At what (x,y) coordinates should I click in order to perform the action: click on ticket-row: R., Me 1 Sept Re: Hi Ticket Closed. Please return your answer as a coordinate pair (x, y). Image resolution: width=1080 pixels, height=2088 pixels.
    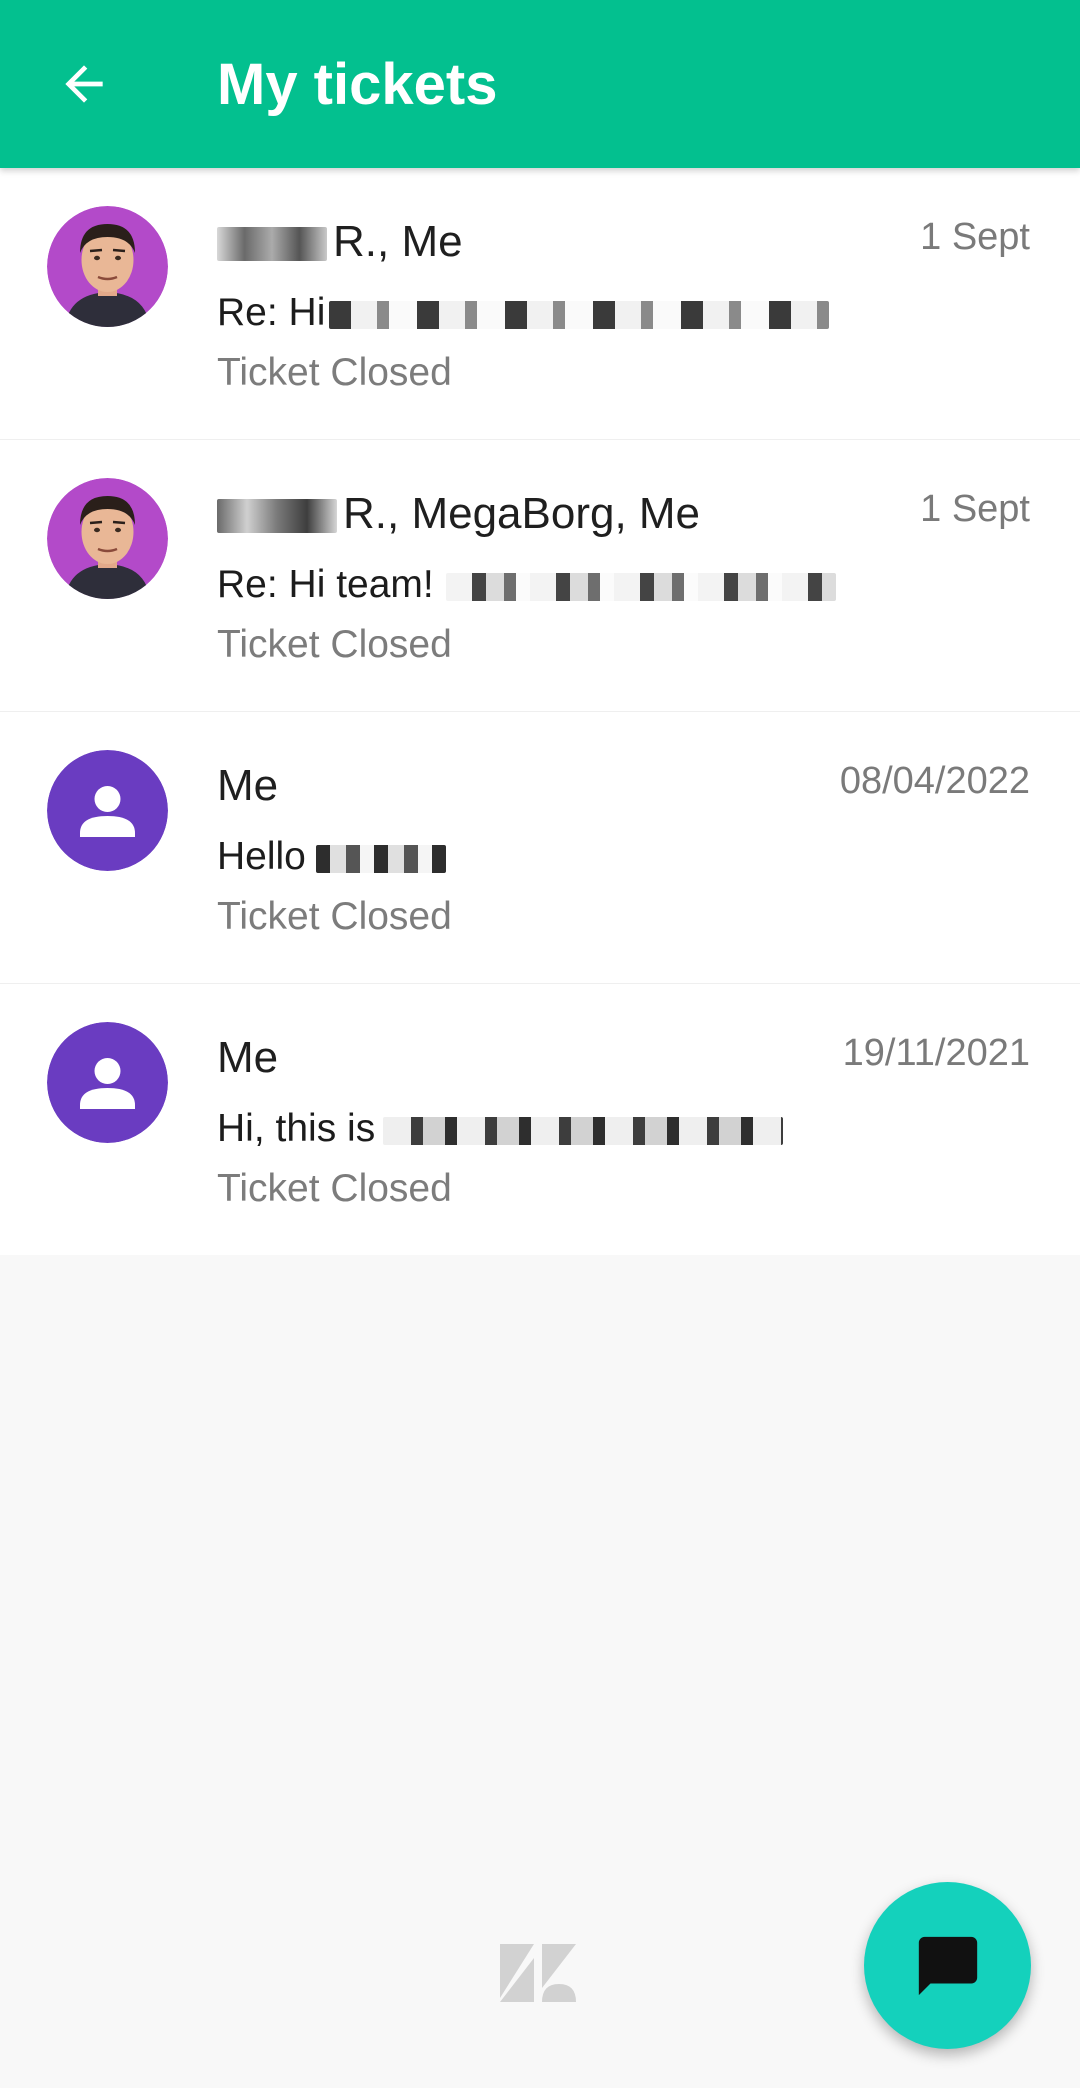
    Looking at the image, I should click on (540, 304).